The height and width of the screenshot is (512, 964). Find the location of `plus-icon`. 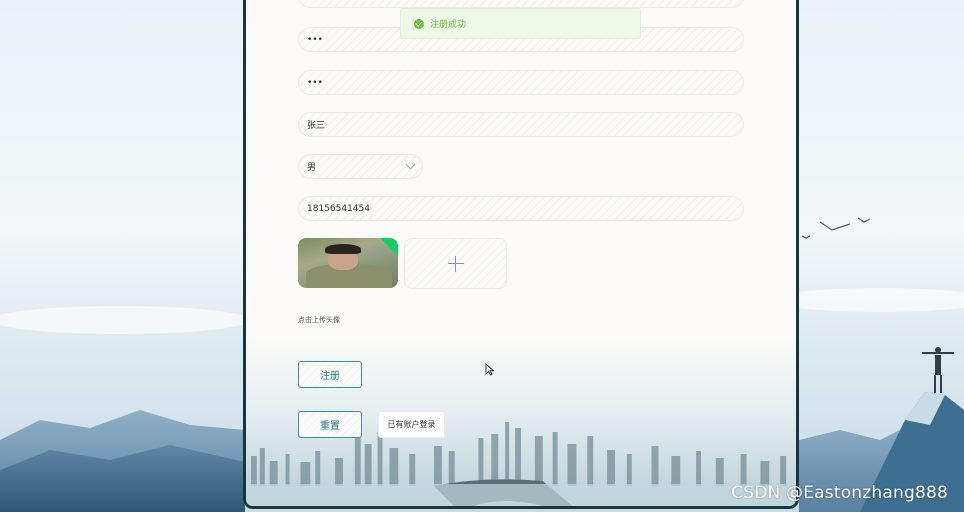

plus-icon is located at coordinates (455, 263).